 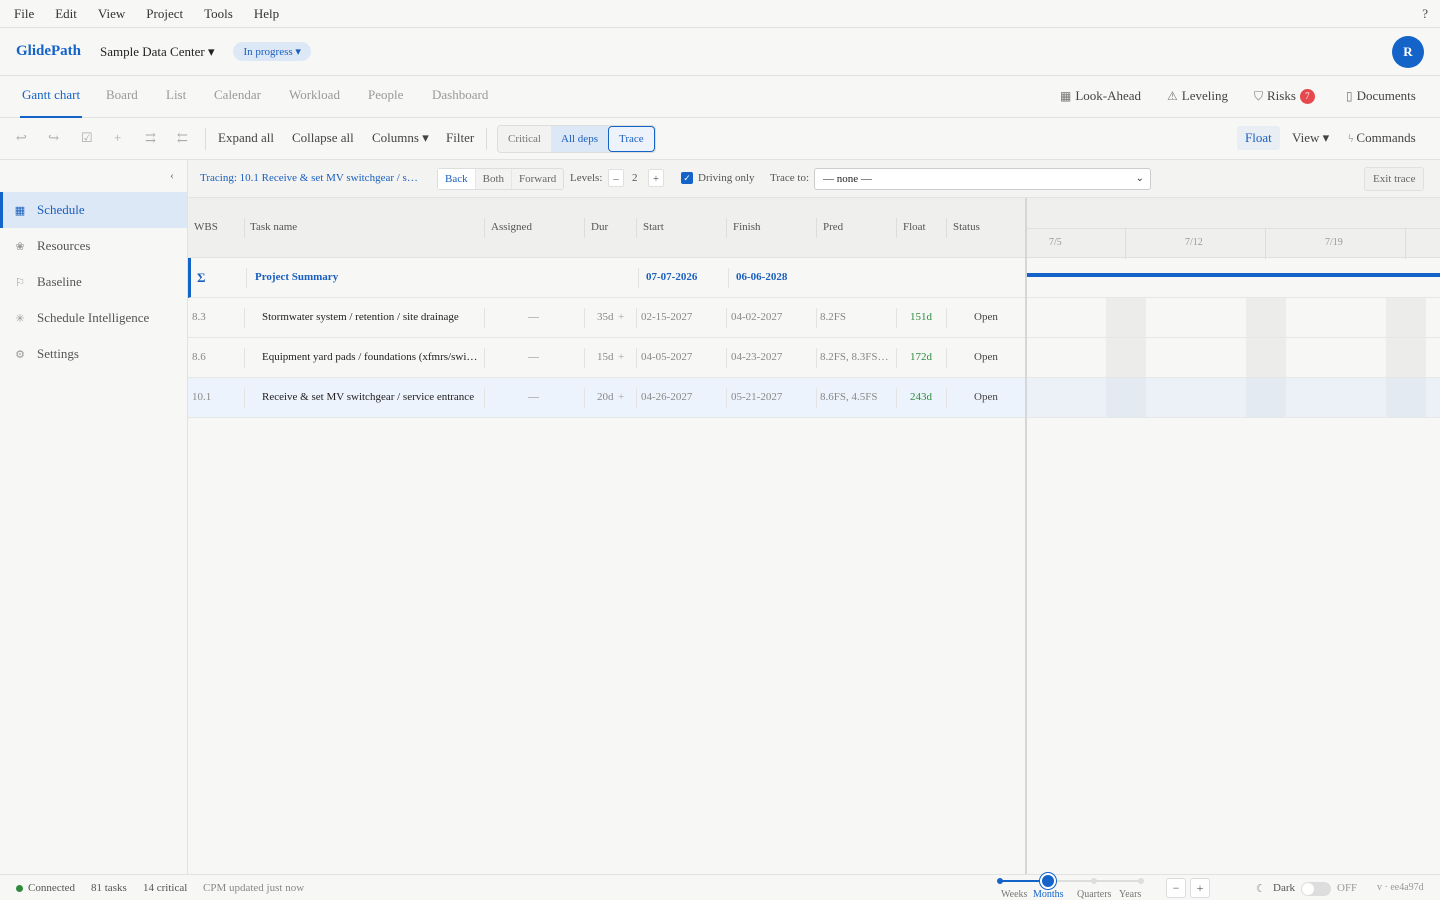 What do you see at coordinates (1176, 888) in the screenshot?
I see `zoom-out-button: −` at bounding box center [1176, 888].